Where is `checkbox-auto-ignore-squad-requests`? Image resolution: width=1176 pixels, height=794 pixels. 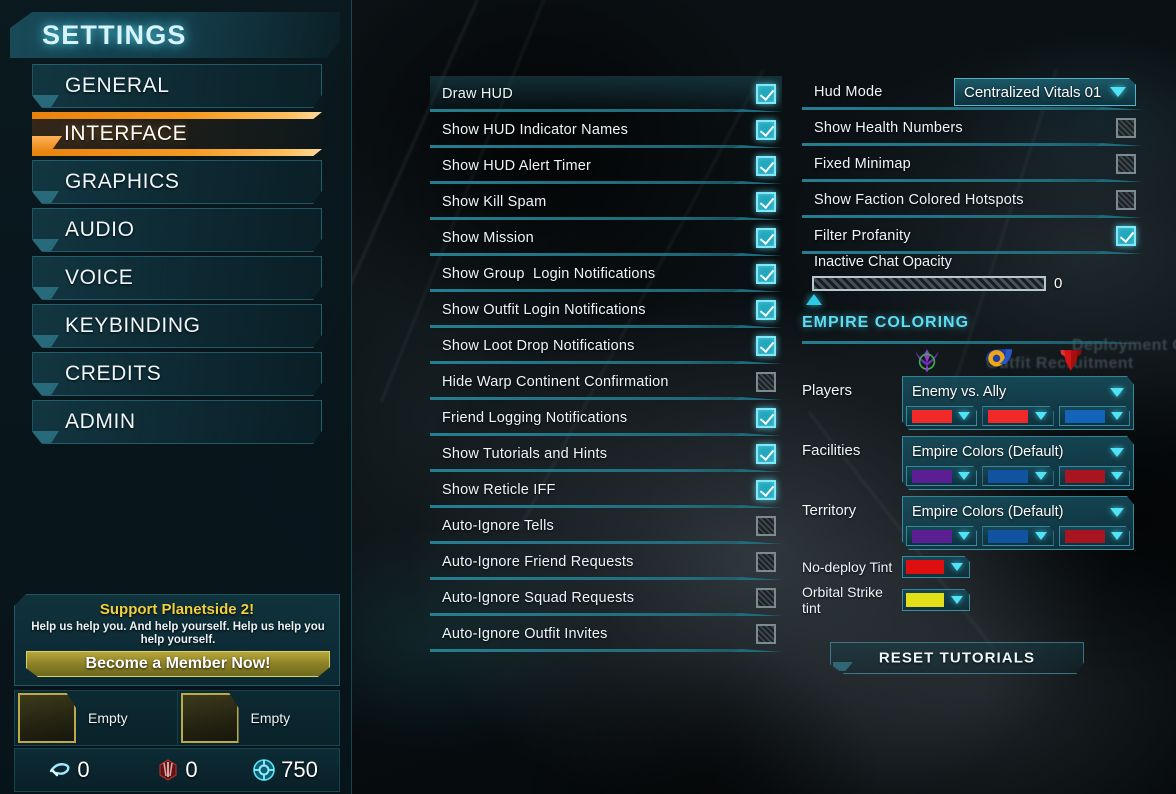 checkbox-auto-ignore-squad-requests is located at coordinates (766, 598).